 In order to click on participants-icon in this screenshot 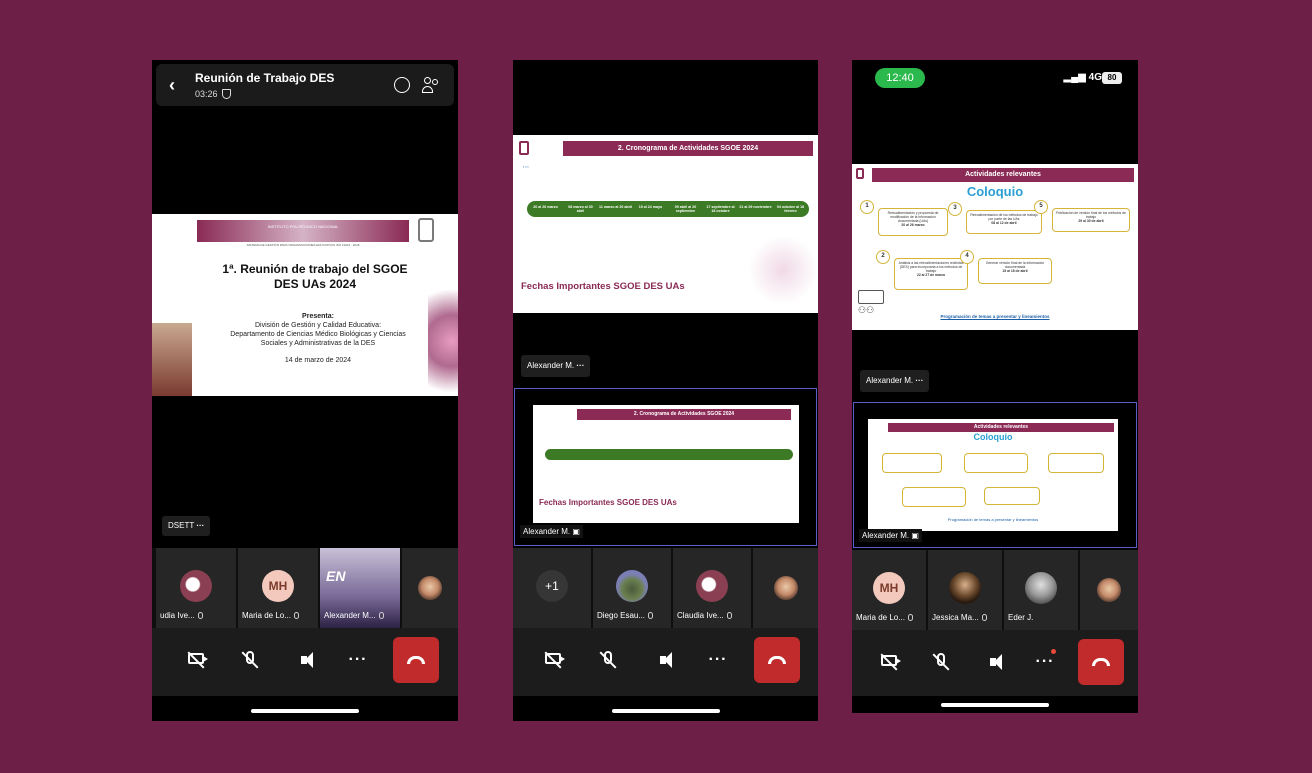, I will do `click(431, 85)`.